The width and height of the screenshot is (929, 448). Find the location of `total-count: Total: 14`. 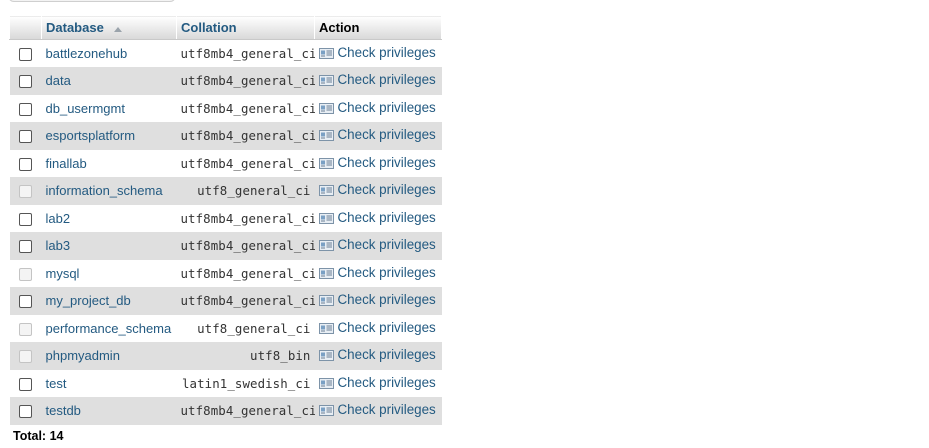

total-count: Total: 14 is located at coordinates (38, 436).